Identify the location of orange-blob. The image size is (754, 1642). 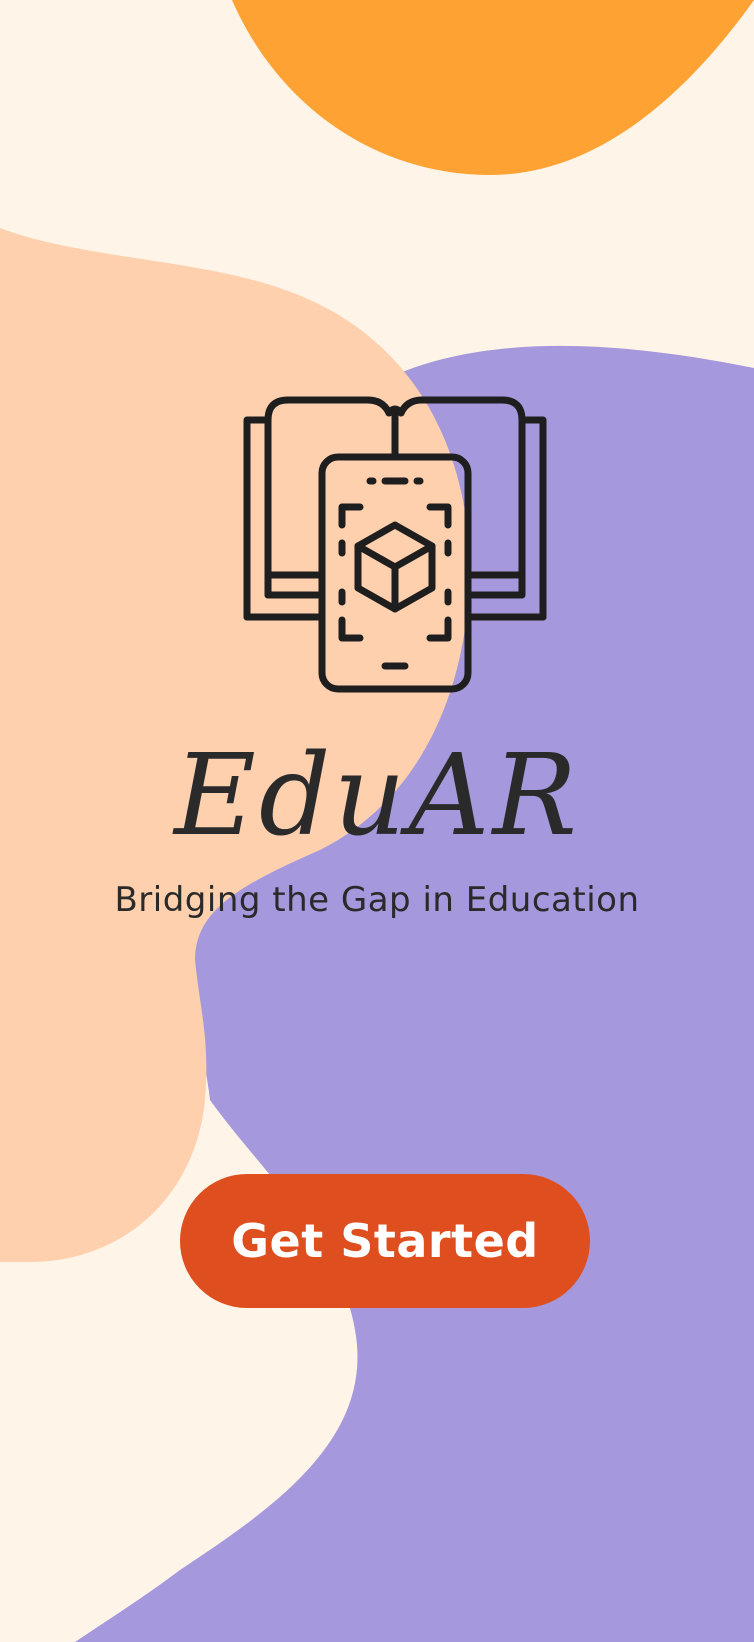
(493, 87).